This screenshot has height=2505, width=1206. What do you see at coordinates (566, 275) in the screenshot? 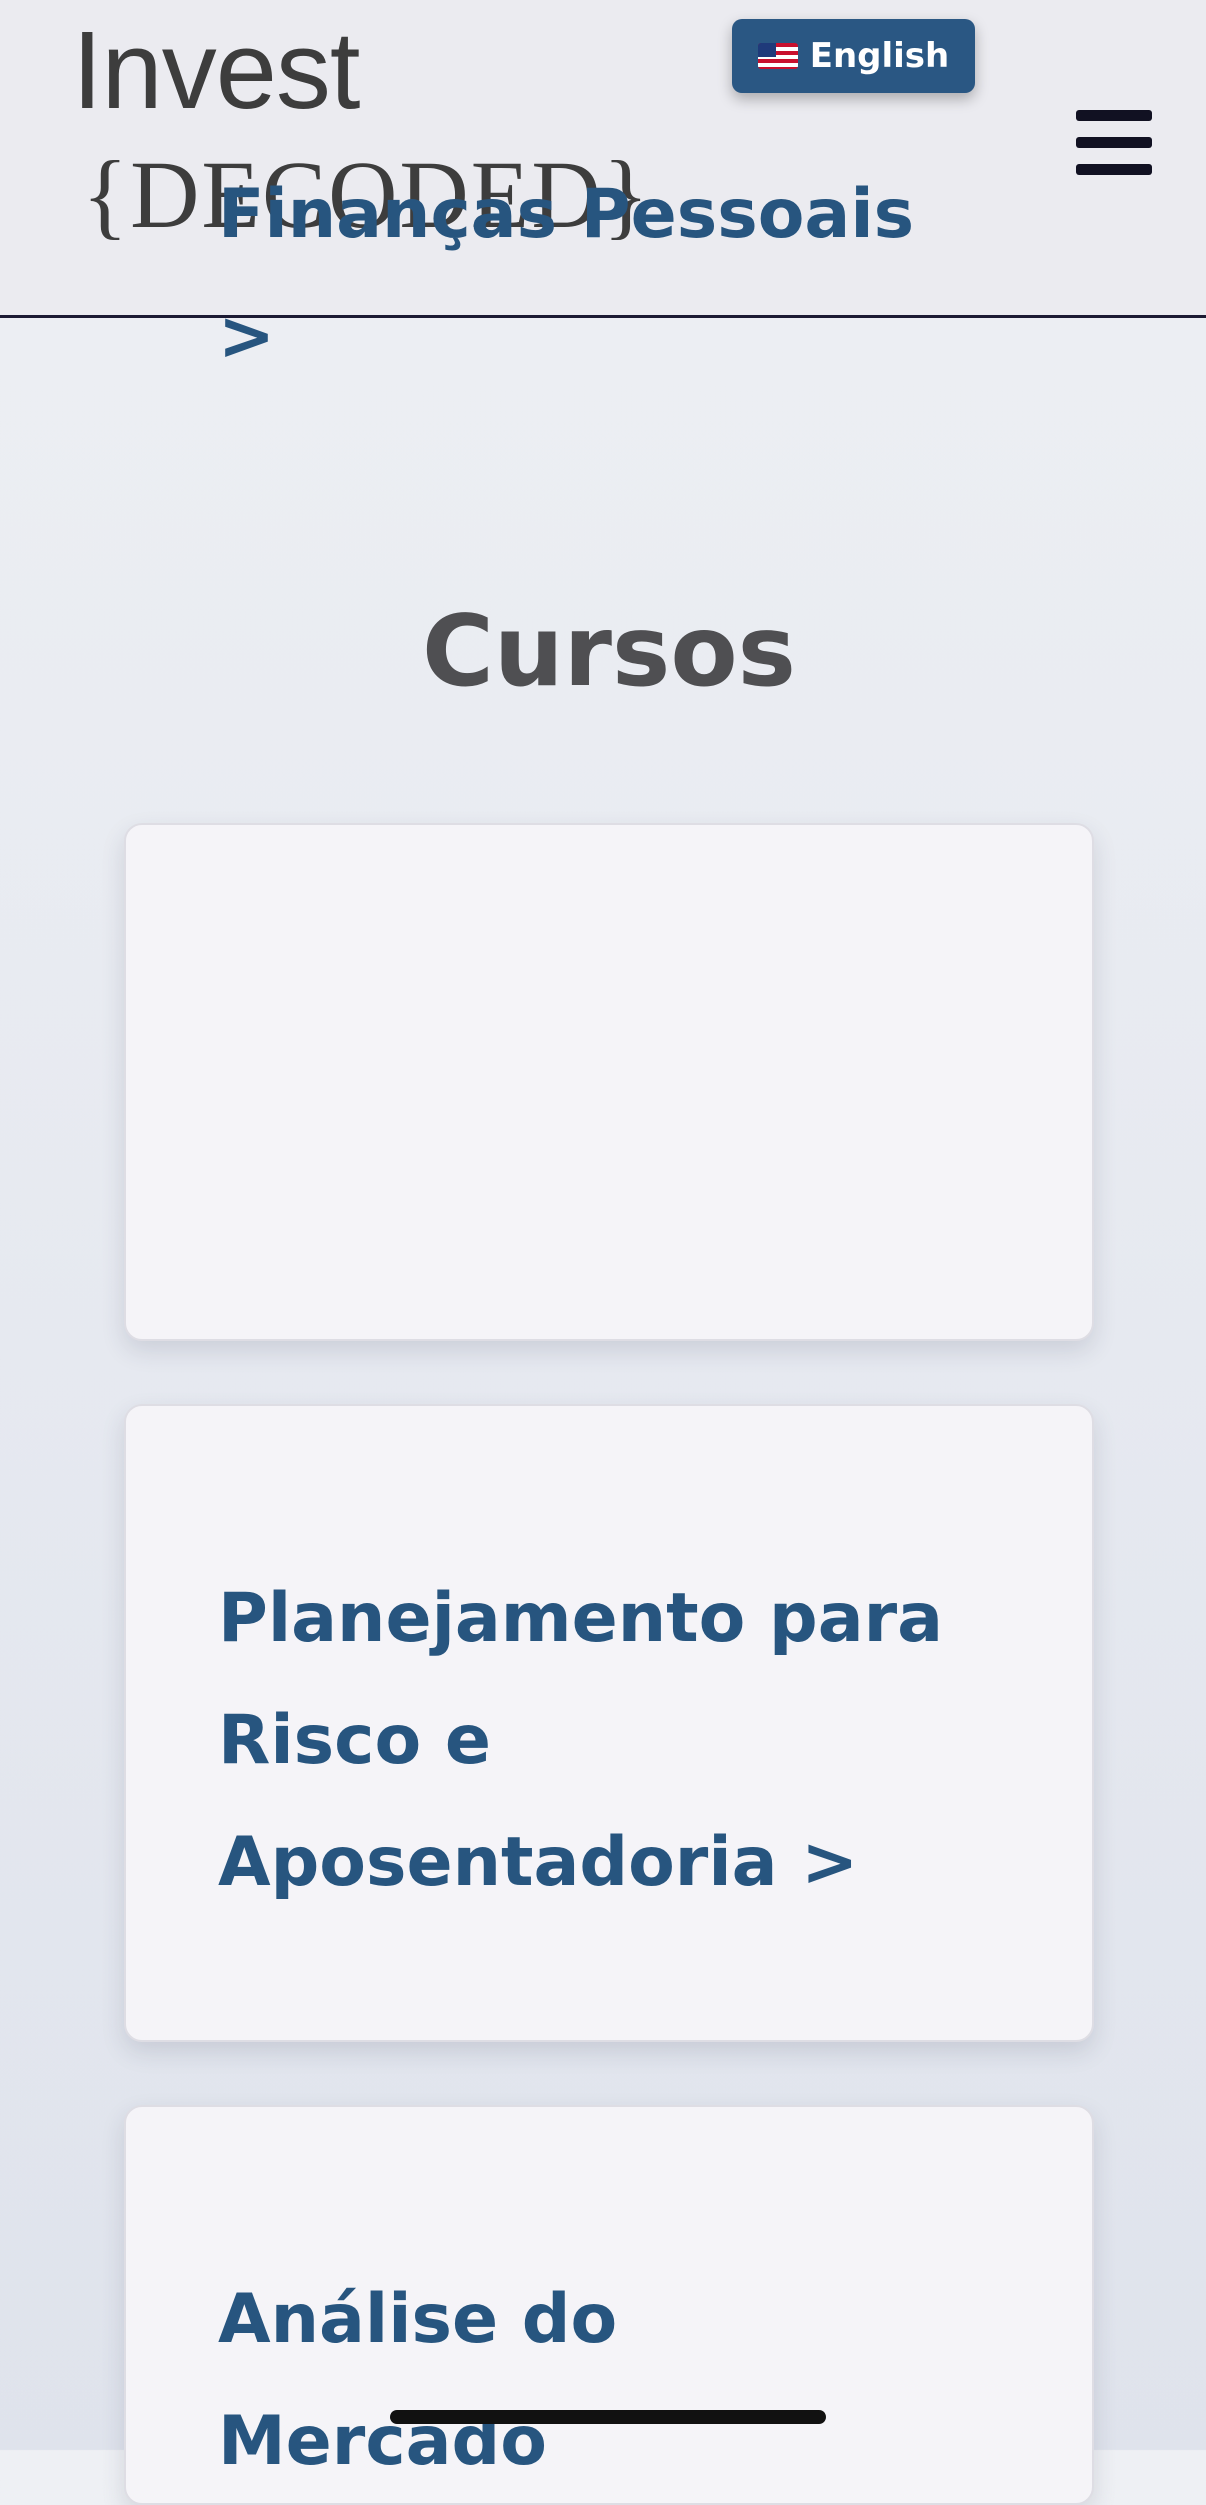
I see `course-title: Finanças Pessoais >` at bounding box center [566, 275].